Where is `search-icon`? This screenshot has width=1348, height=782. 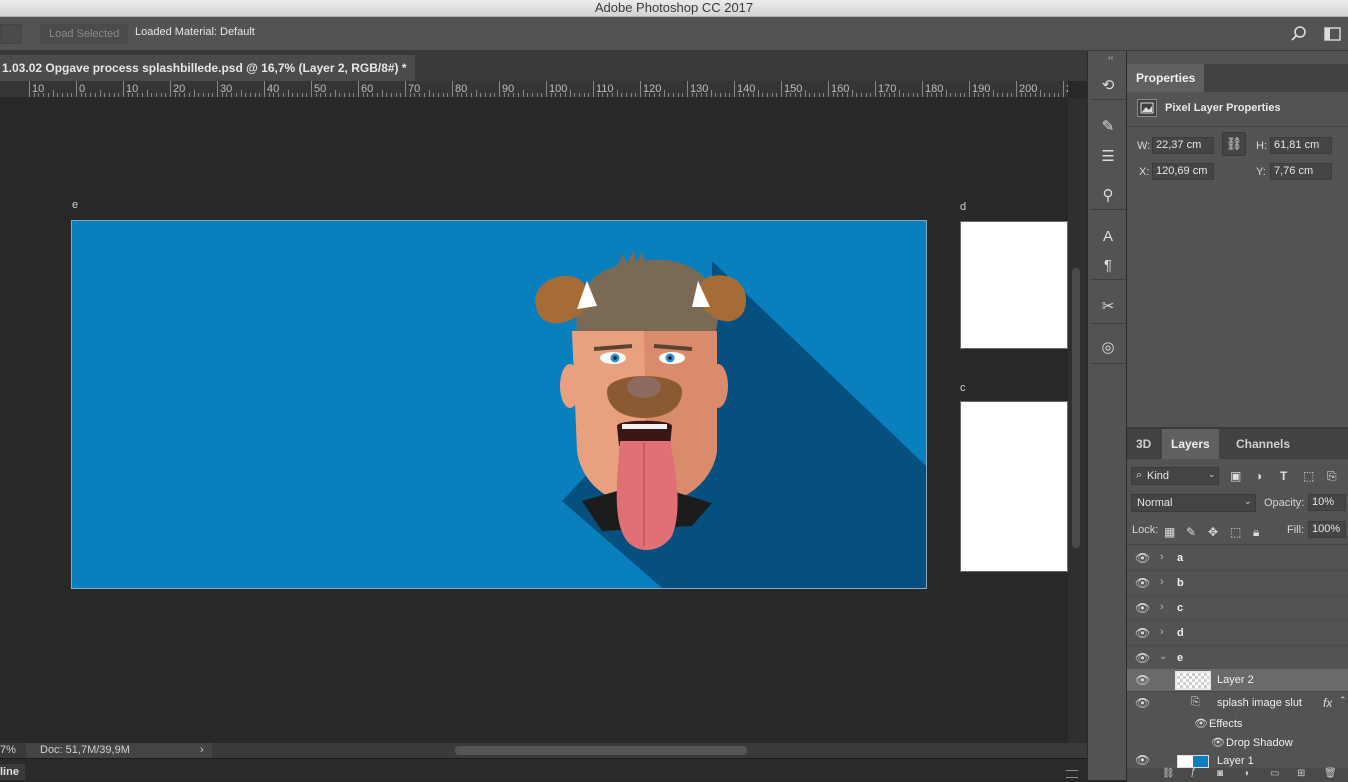 search-icon is located at coordinates (1299, 34).